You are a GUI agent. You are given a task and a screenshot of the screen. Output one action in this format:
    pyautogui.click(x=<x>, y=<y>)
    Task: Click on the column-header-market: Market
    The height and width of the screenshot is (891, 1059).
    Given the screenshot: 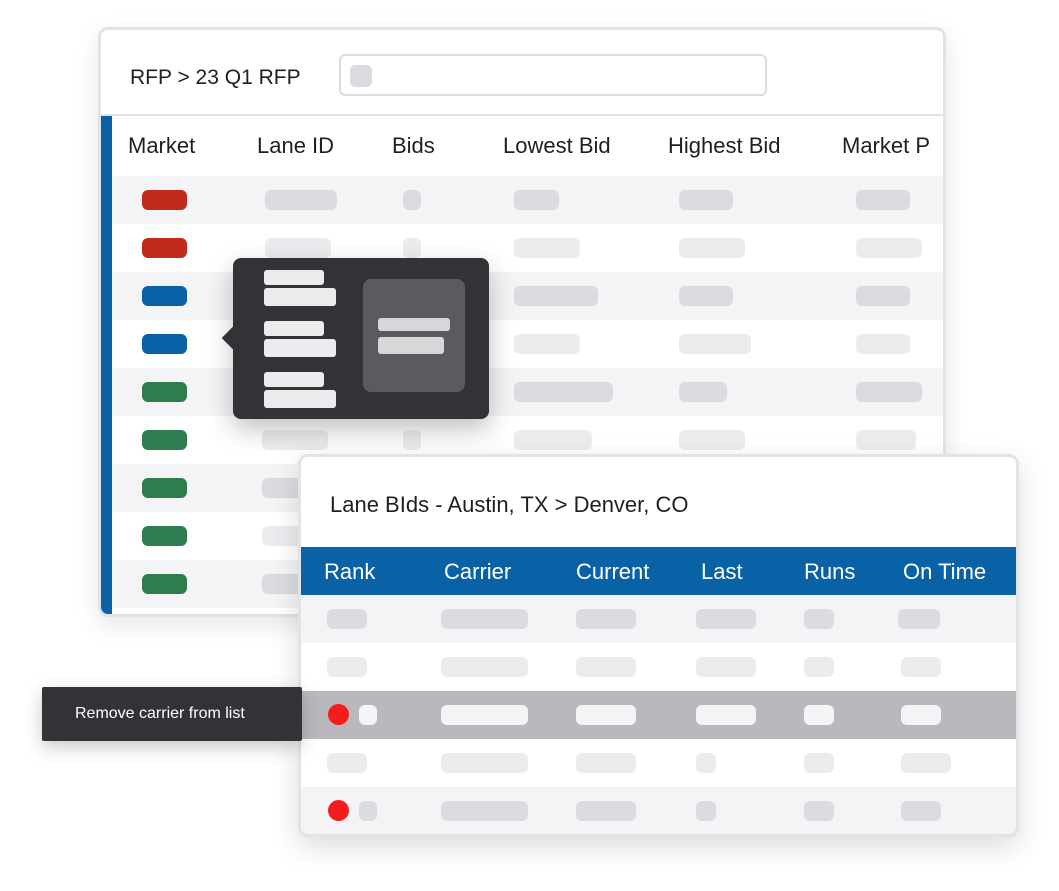 What is the action you would take?
    pyautogui.click(x=161, y=146)
    